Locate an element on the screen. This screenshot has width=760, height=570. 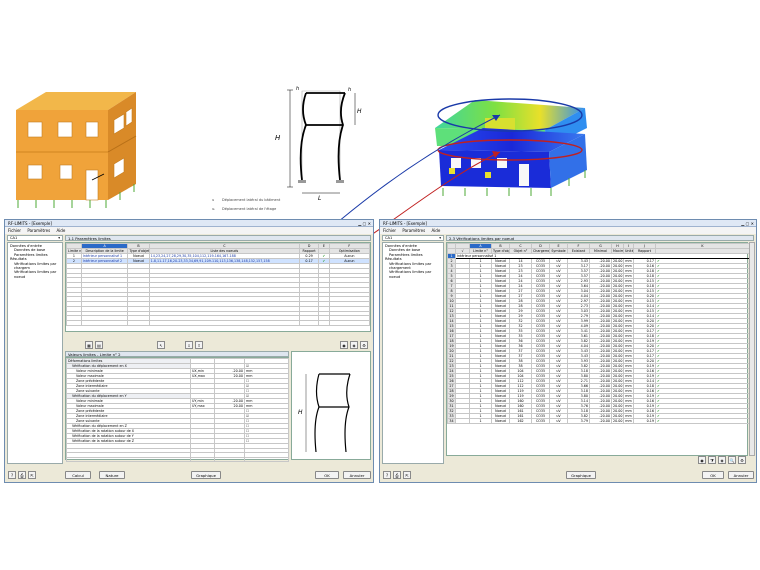
print-icon-right: ⎙ is located at coordinates (397, 475).